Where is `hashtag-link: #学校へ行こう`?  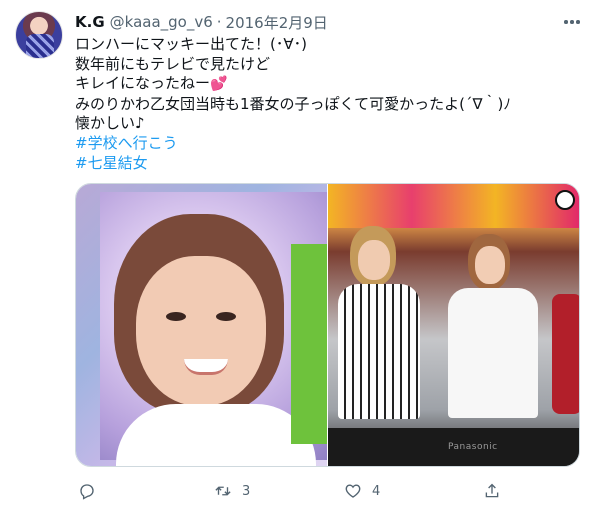 hashtag-link: #学校へ行こう is located at coordinates (327, 144).